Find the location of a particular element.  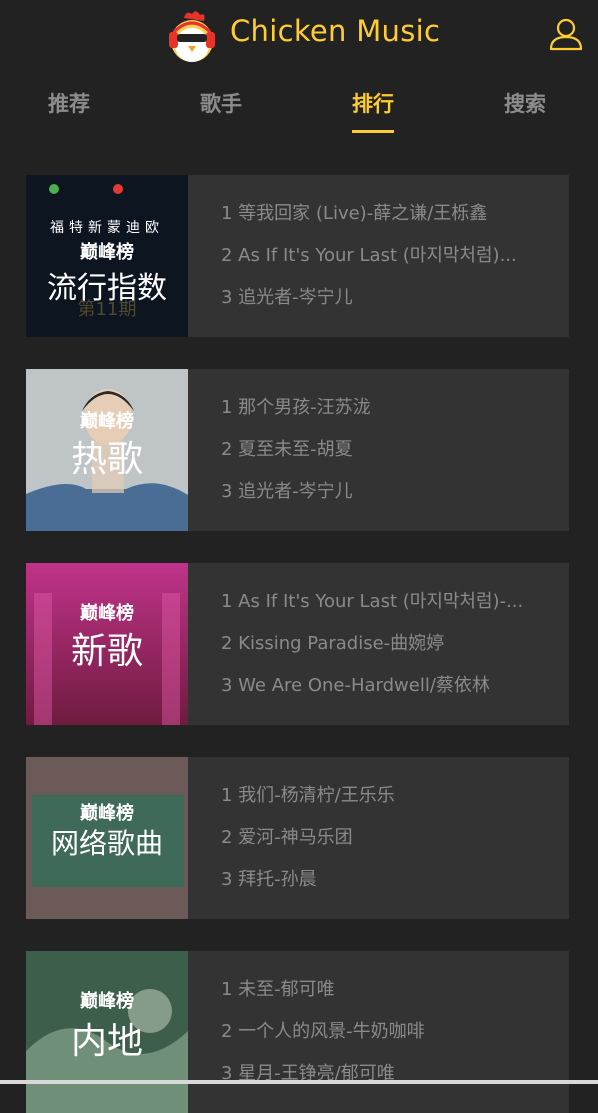

cover-title: 新歌 is located at coordinates (107, 651).